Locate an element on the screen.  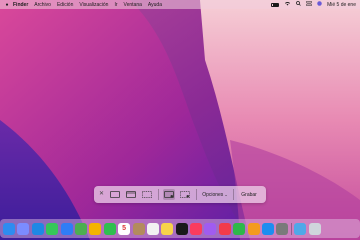
control-center-icon is located at coordinates (309, 4).